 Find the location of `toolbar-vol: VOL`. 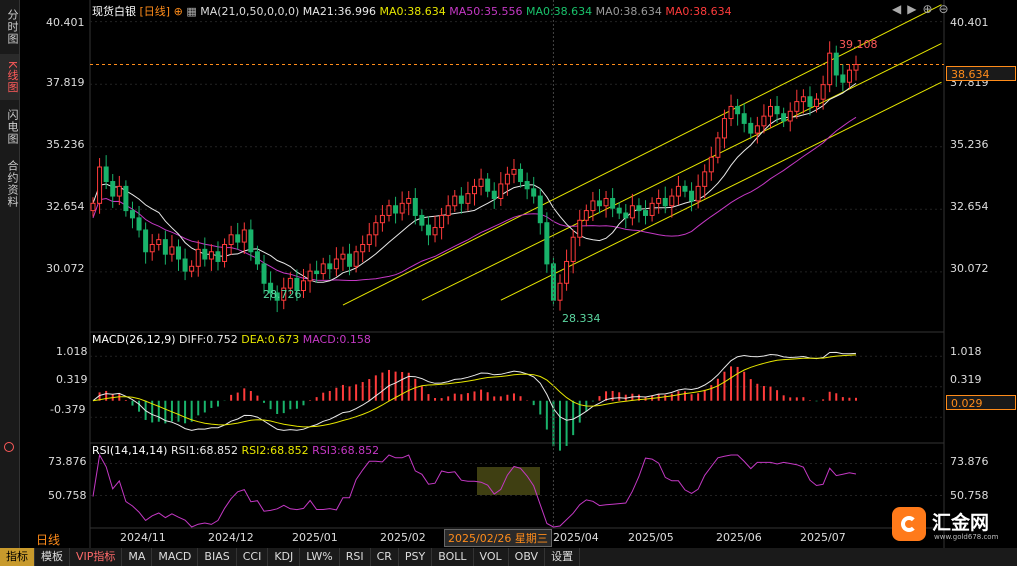

toolbar-vol: VOL is located at coordinates (491, 557).